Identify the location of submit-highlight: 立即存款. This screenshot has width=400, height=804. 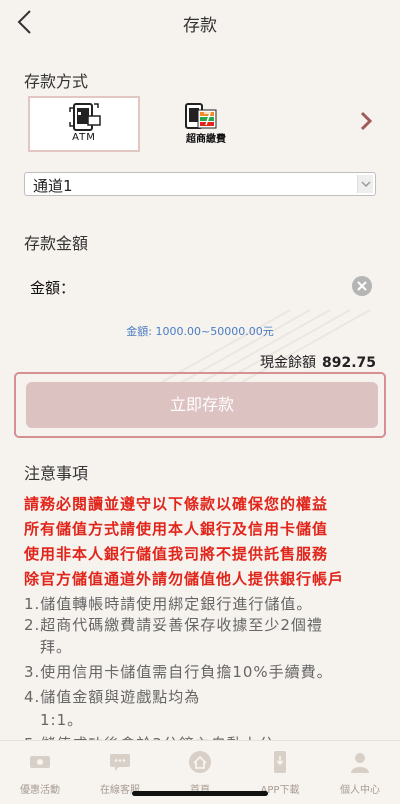
(200, 405).